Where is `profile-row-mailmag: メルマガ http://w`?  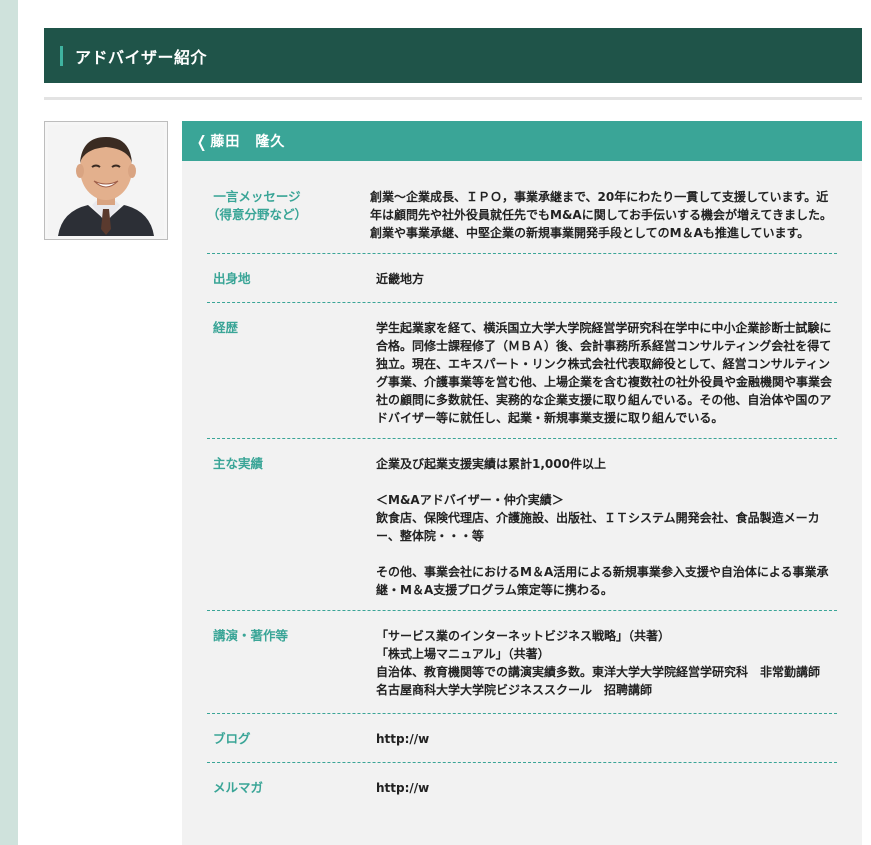 profile-row-mailmag: メルマガ http://w is located at coordinates (522, 785).